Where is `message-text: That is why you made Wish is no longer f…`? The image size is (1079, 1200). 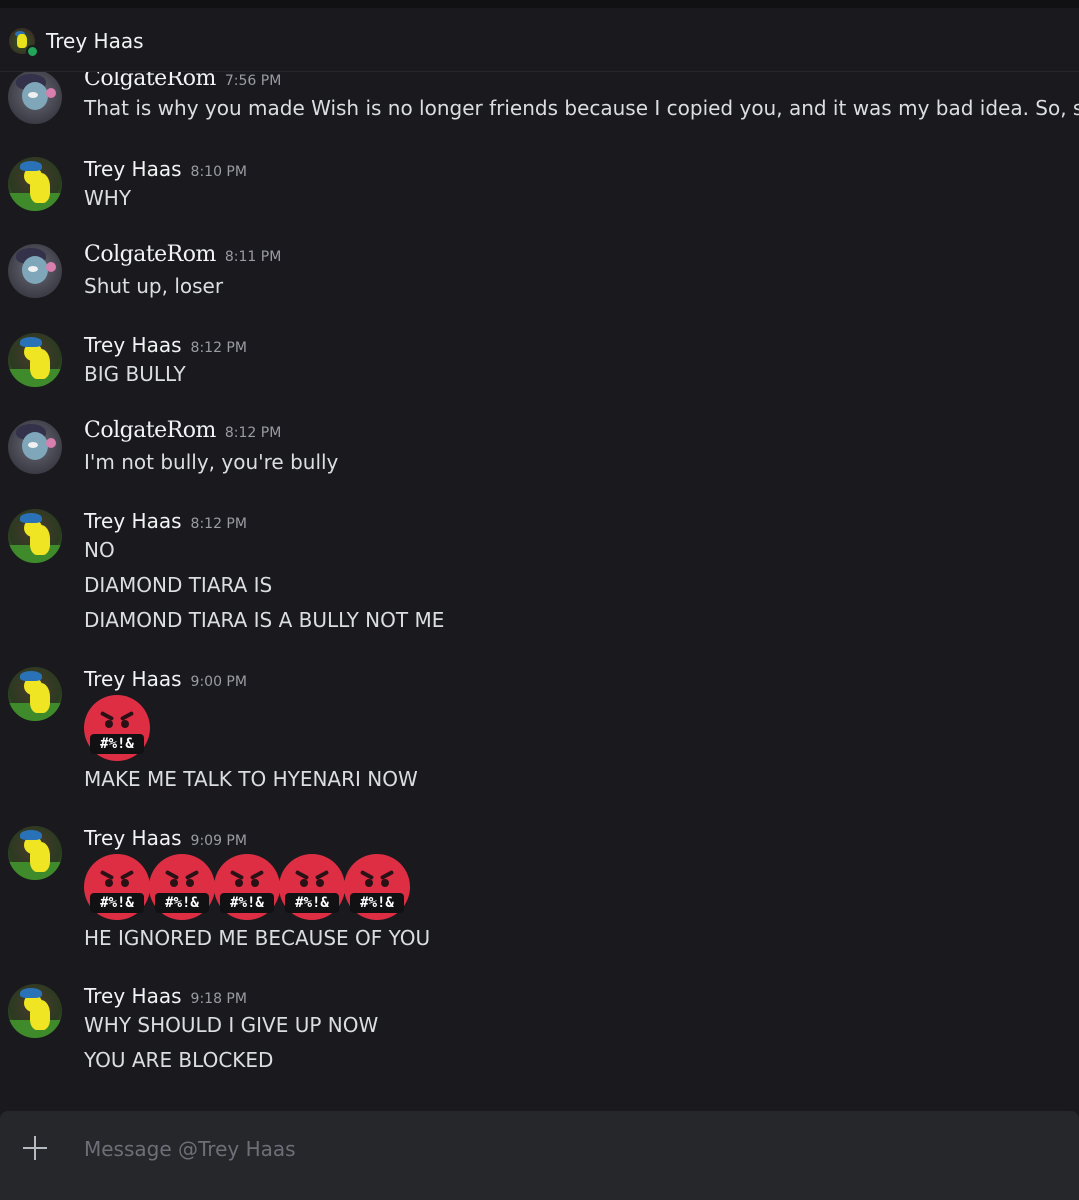 message-text: That is why you made Wish is no longer f… is located at coordinates (581, 108).